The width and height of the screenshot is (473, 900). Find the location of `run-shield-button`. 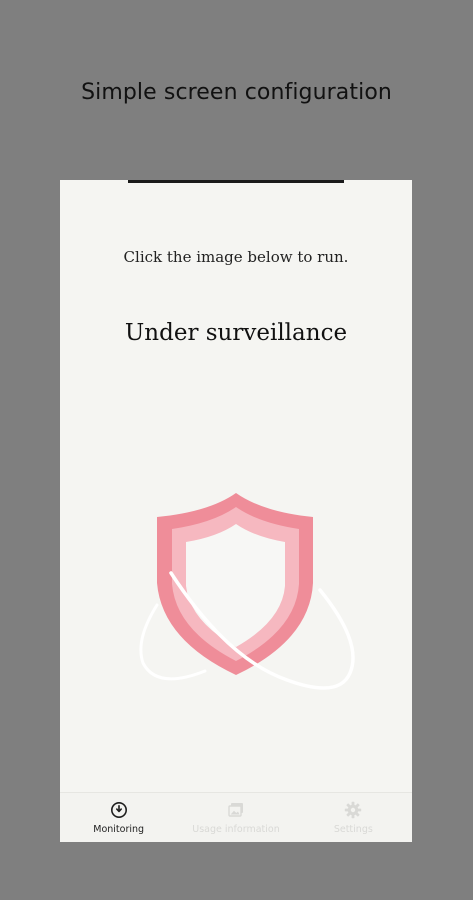

run-shield-button is located at coordinates (247, 592).